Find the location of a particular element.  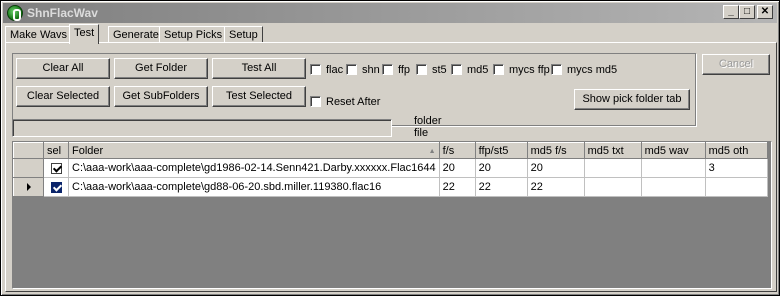

folder-label: folder is located at coordinates (428, 121).